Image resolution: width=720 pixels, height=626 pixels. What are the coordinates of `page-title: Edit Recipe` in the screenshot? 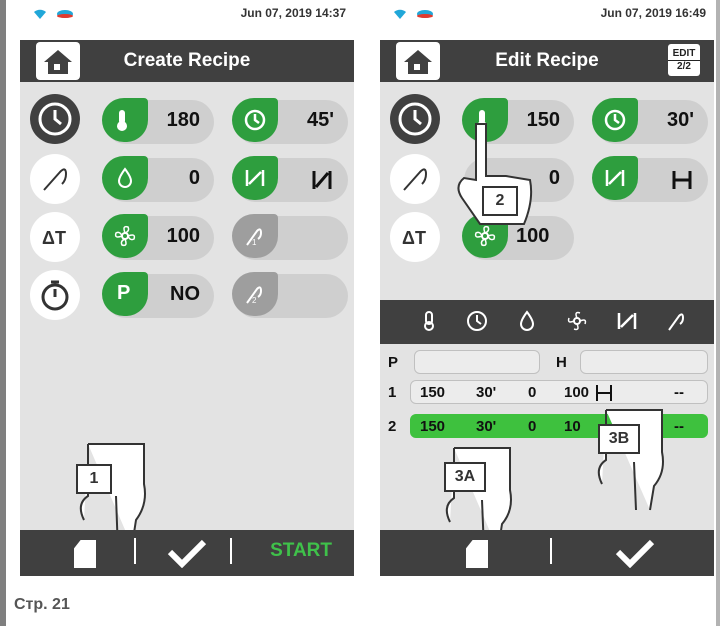 It's located at (547, 60).